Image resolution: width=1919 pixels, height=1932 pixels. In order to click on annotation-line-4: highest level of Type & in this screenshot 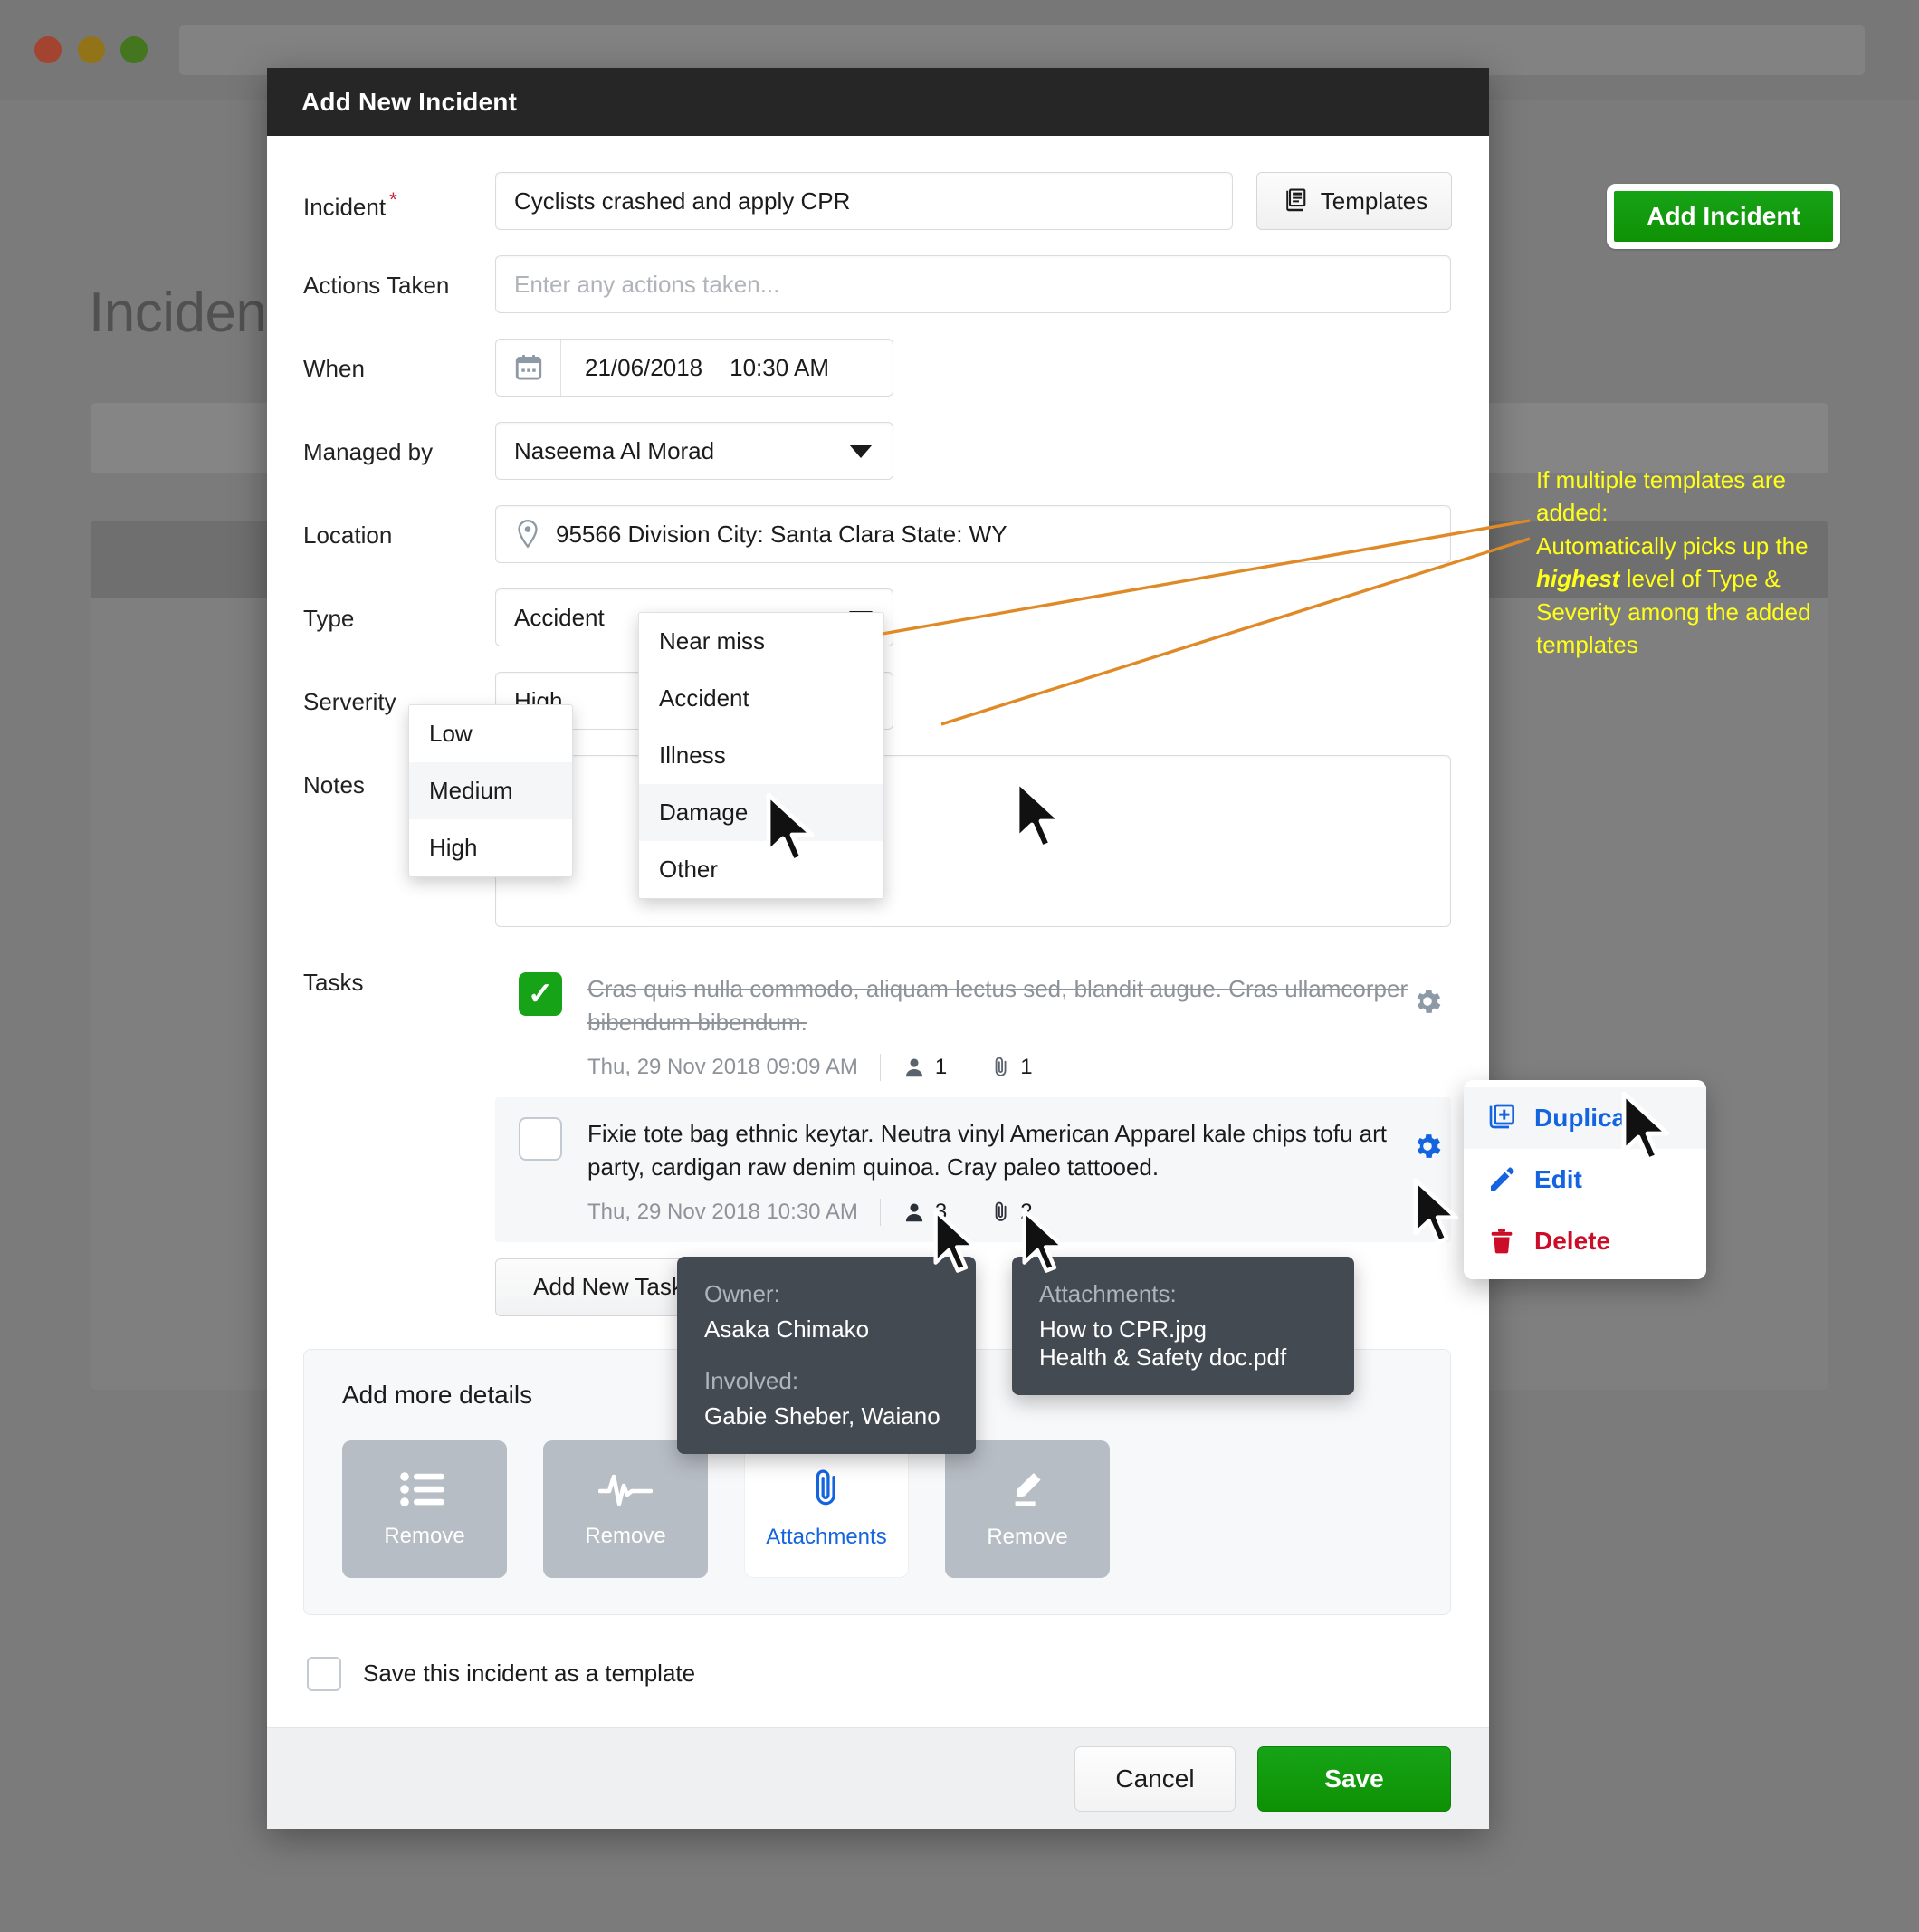, I will do `click(1717, 578)`.